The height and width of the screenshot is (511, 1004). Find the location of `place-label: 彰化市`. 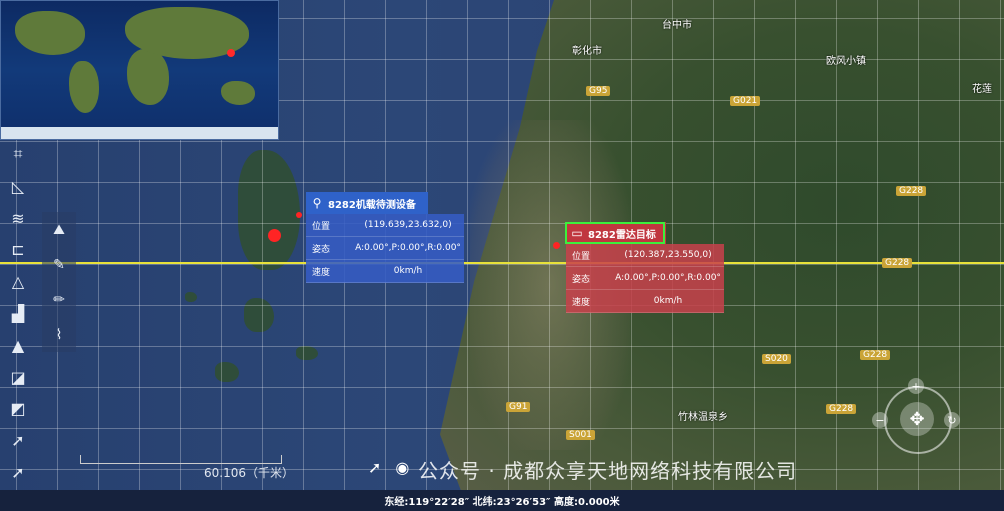

place-label: 彰化市 is located at coordinates (587, 51).